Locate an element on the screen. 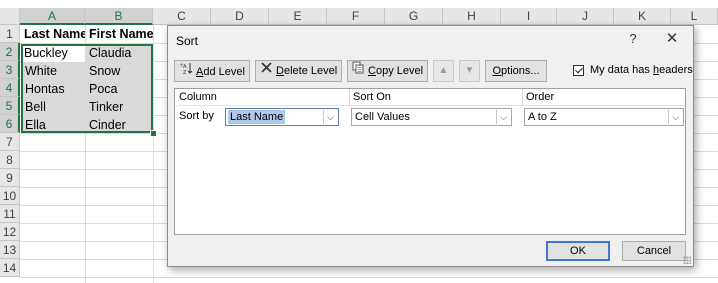  row-header-14: 14 is located at coordinates (10, 268).